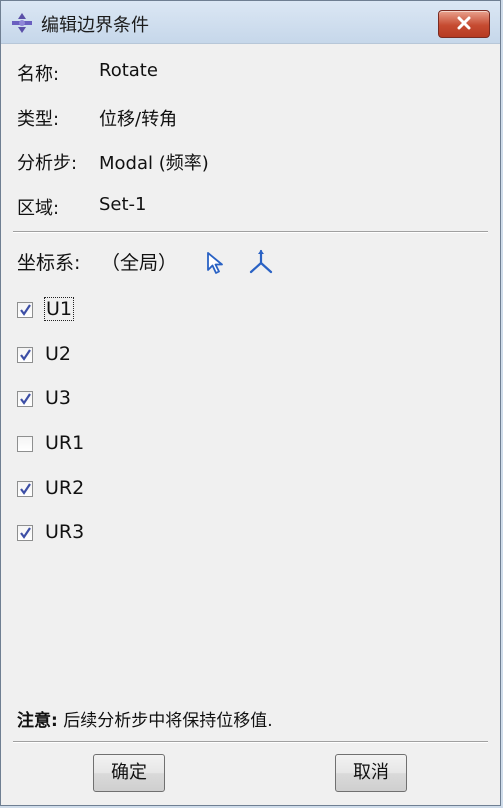 Image resolution: width=503 pixels, height=808 pixels. What do you see at coordinates (25, 444) in the screenshot?
I see `checkbox-ur1` at bounding box center [25, 444].